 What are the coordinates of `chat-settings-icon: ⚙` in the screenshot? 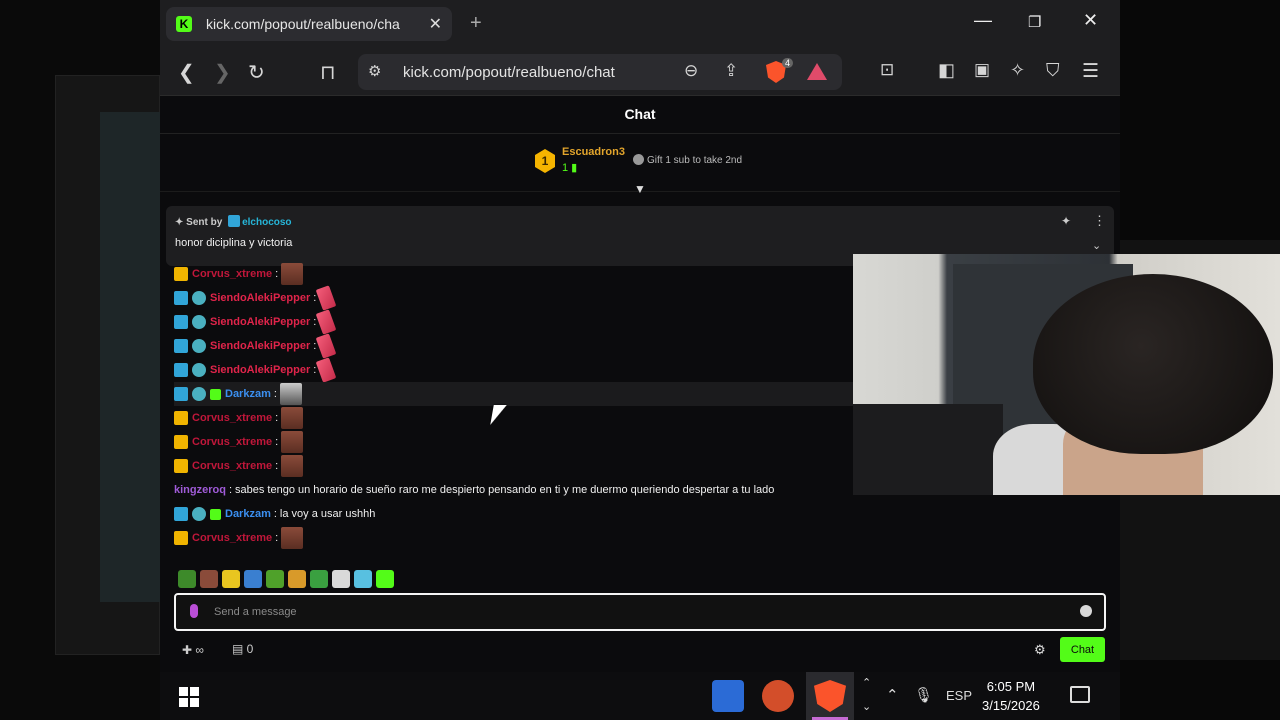 It's located at (1040, 650).